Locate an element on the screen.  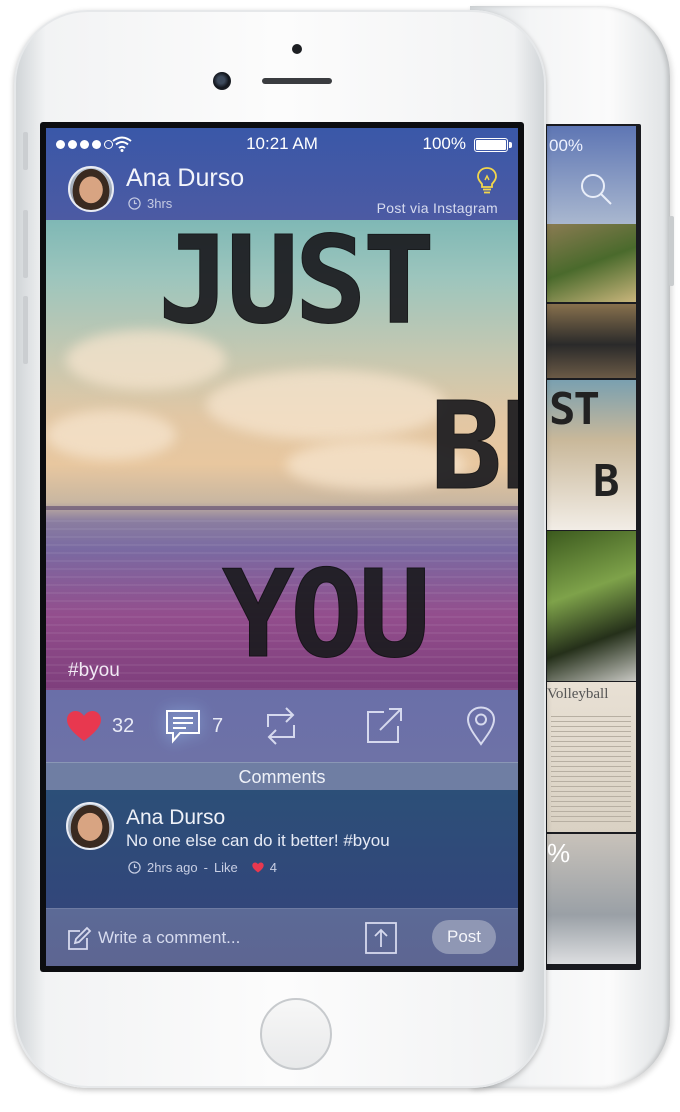
home-button is located at coordinates (296, 1034).